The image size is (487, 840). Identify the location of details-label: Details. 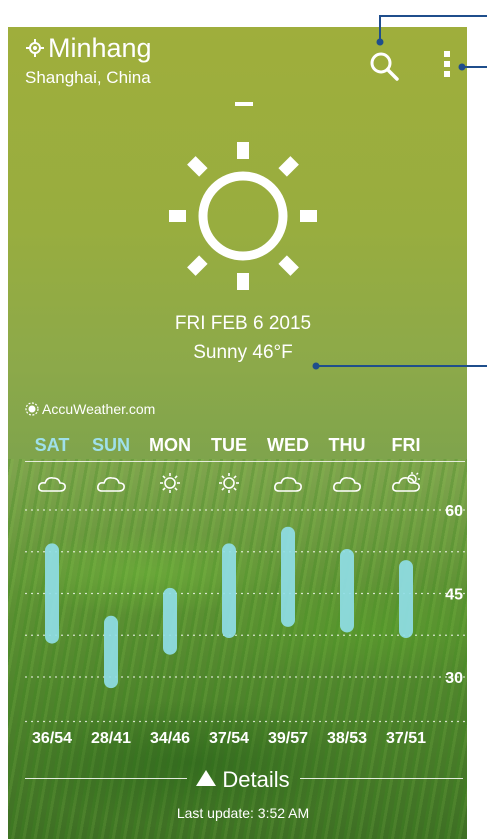
(256, 779).